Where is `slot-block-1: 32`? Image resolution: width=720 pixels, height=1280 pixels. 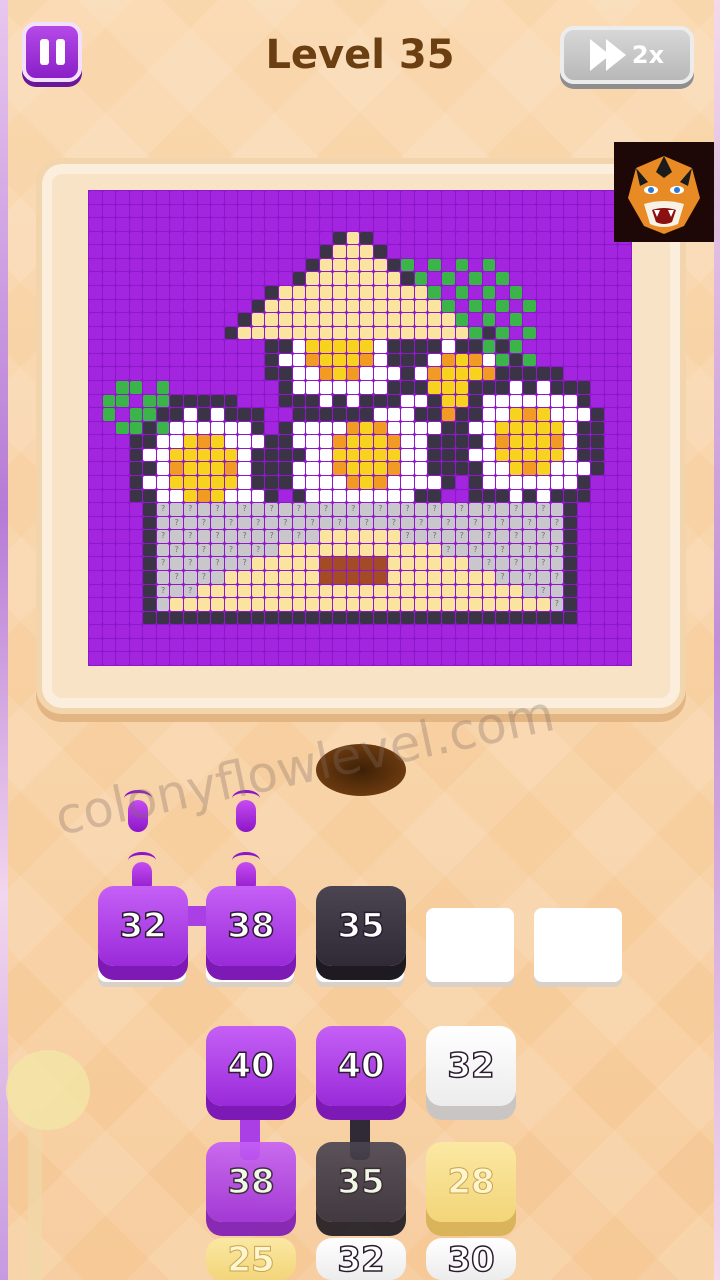
slot-block-1: 32 is located at coordinates (143, 926).